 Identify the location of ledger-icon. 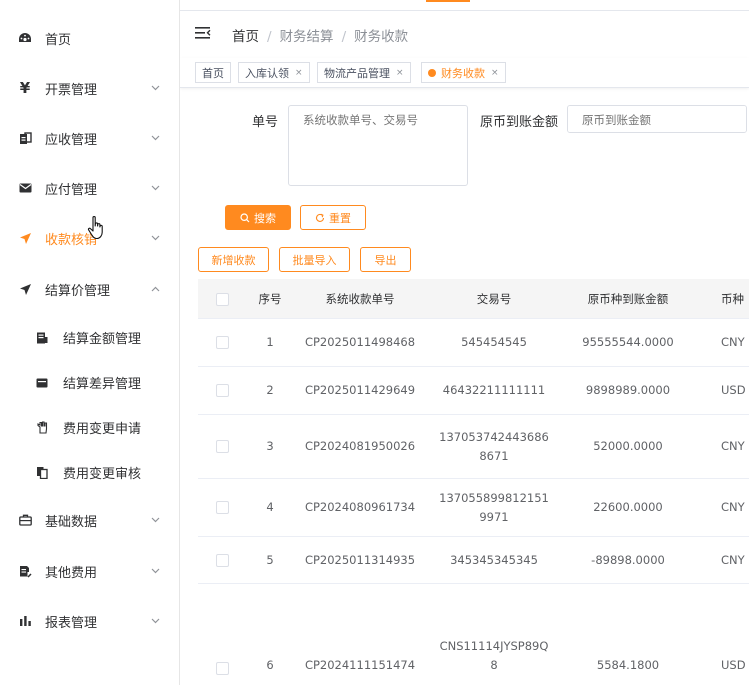
(42, 338).